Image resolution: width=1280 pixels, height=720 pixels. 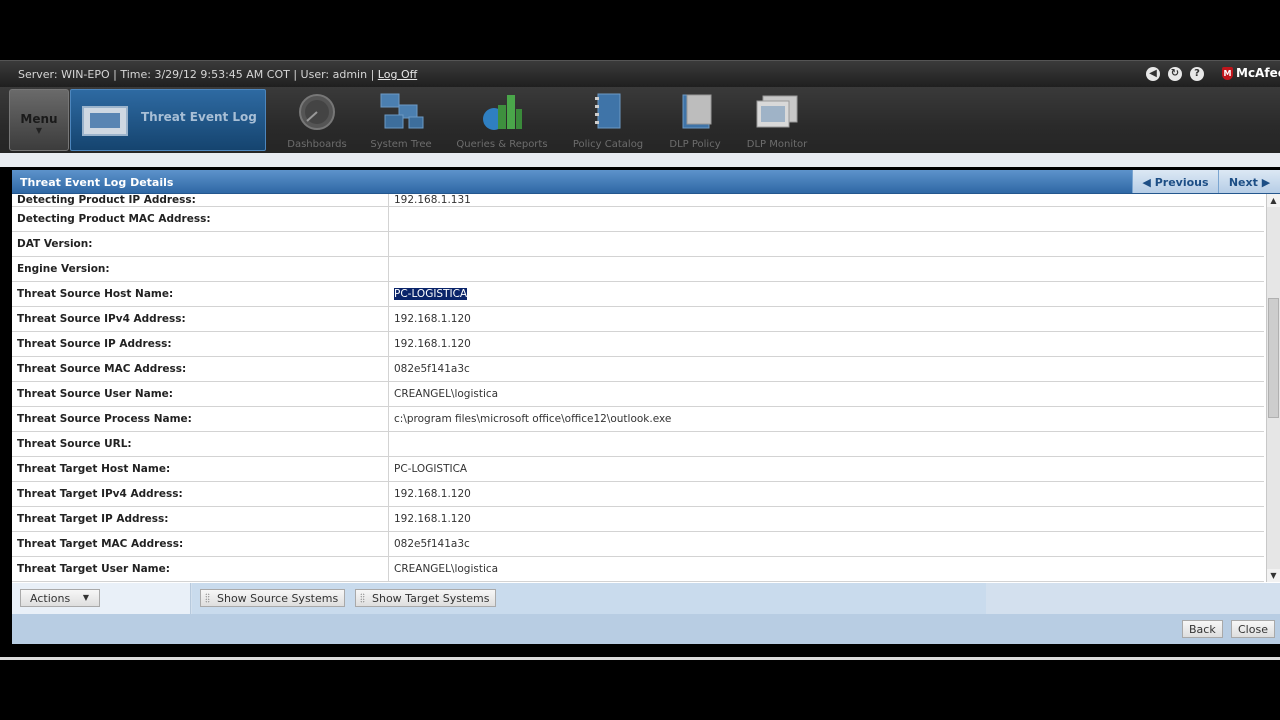 I want to click on vertical-scrollbar: ▲ ▼, so click(x=1273, y=388).